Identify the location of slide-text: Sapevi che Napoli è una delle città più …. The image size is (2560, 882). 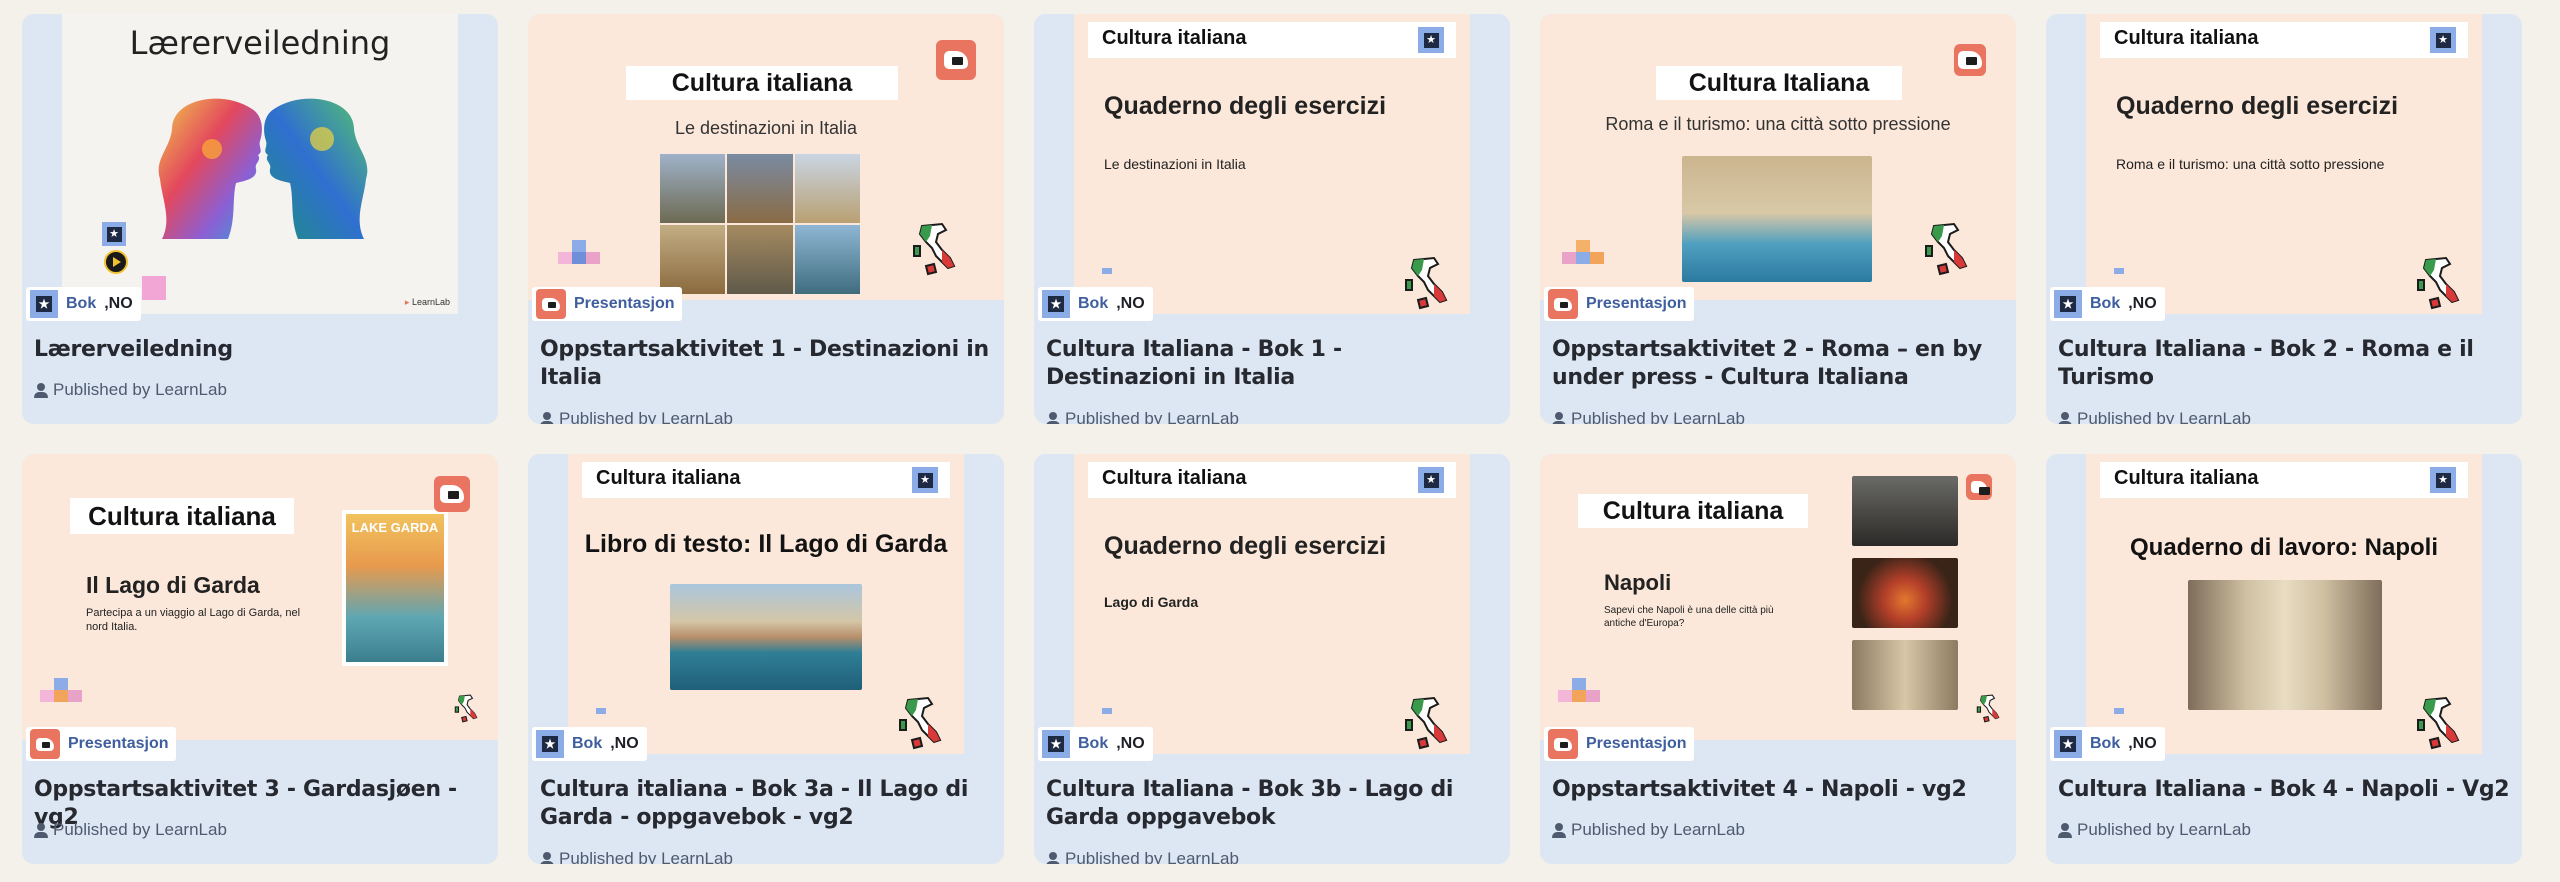
(1689, 617).